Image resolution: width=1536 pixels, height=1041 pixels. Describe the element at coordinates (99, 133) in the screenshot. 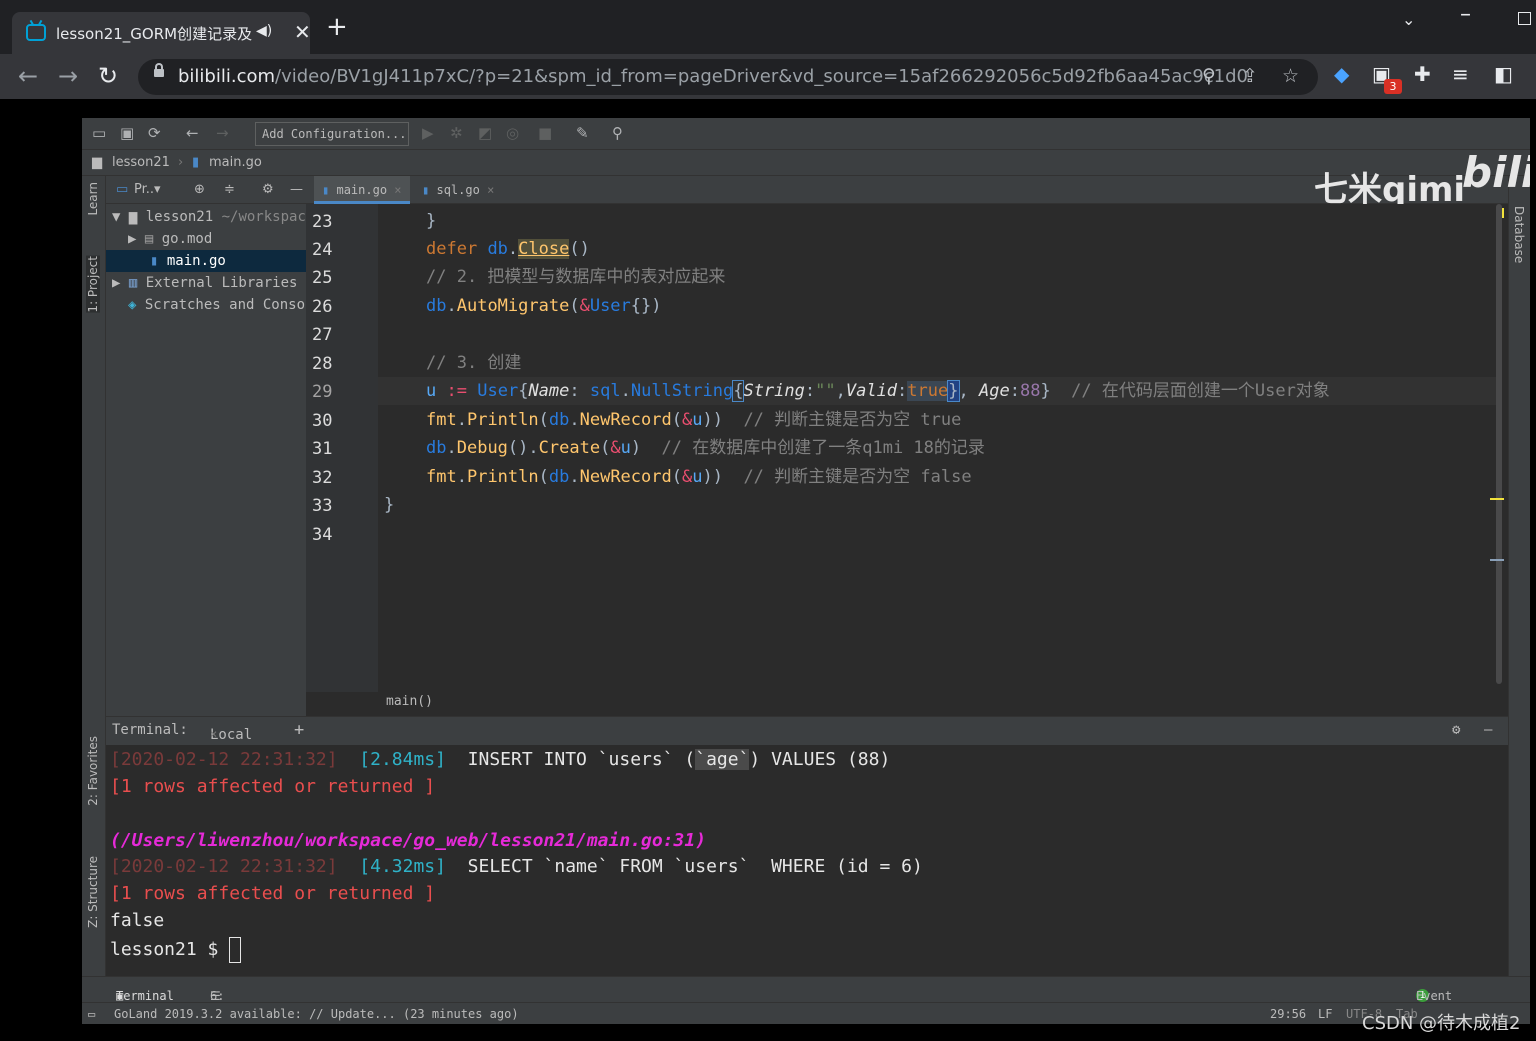

I see `open-folder-icon: ▭` at that location.